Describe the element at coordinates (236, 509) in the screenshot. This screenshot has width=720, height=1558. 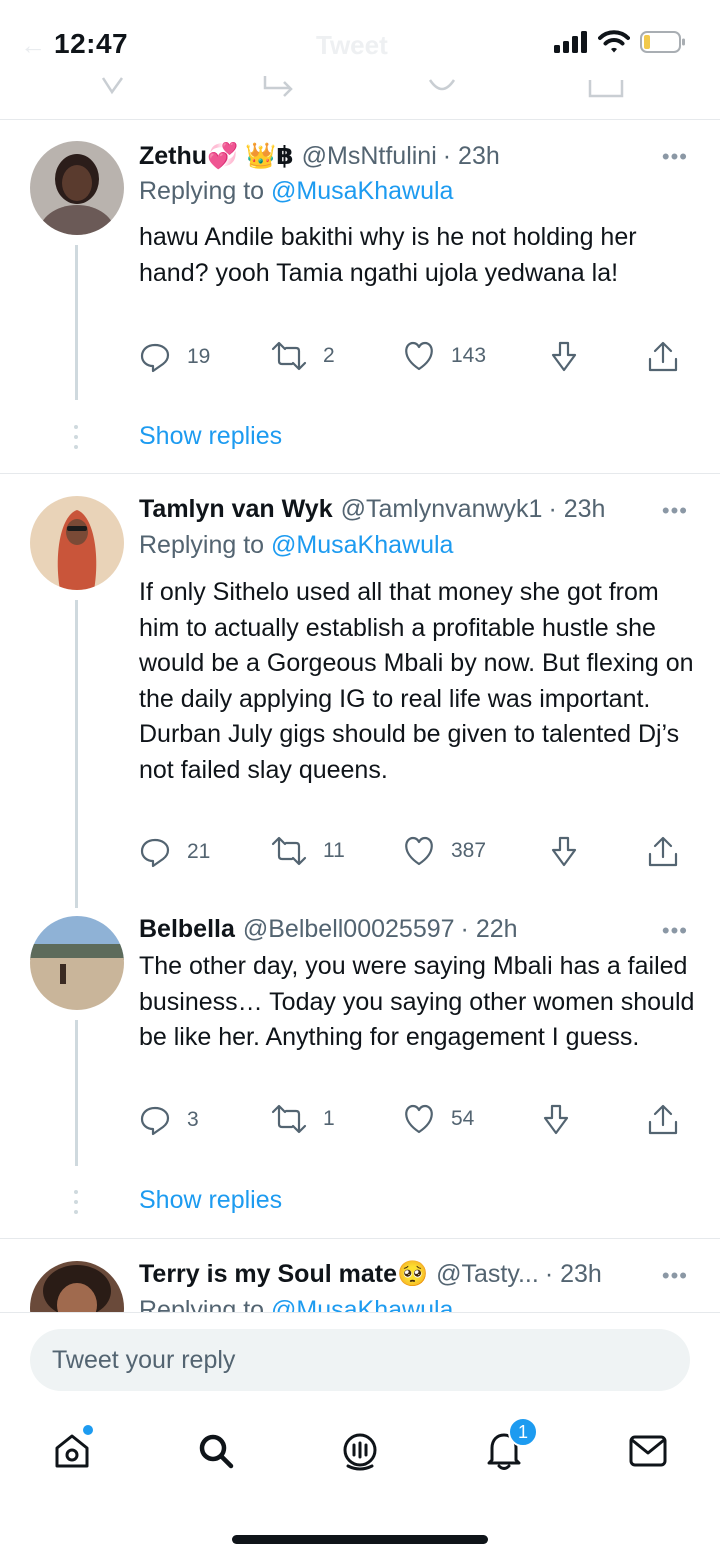
I see `display-name: Tamlyn van Wyk` at that location.